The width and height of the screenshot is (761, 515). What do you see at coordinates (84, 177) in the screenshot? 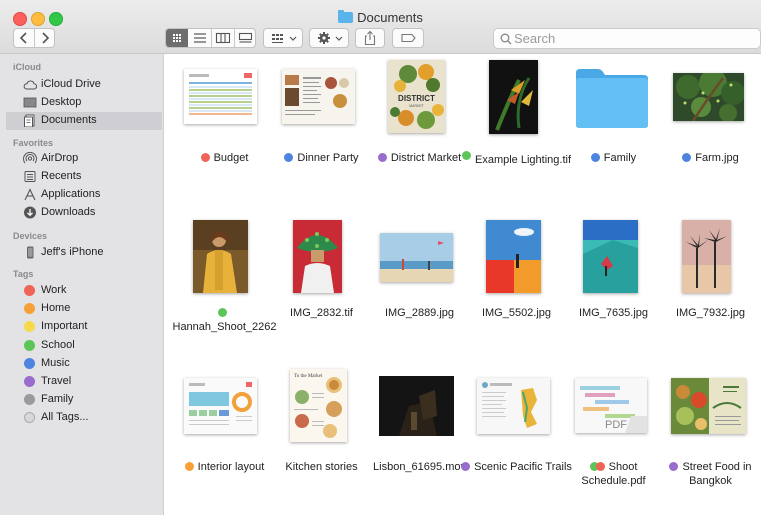
I see `sidebar-item-recents: Recents` at bounding box center [84, 177].